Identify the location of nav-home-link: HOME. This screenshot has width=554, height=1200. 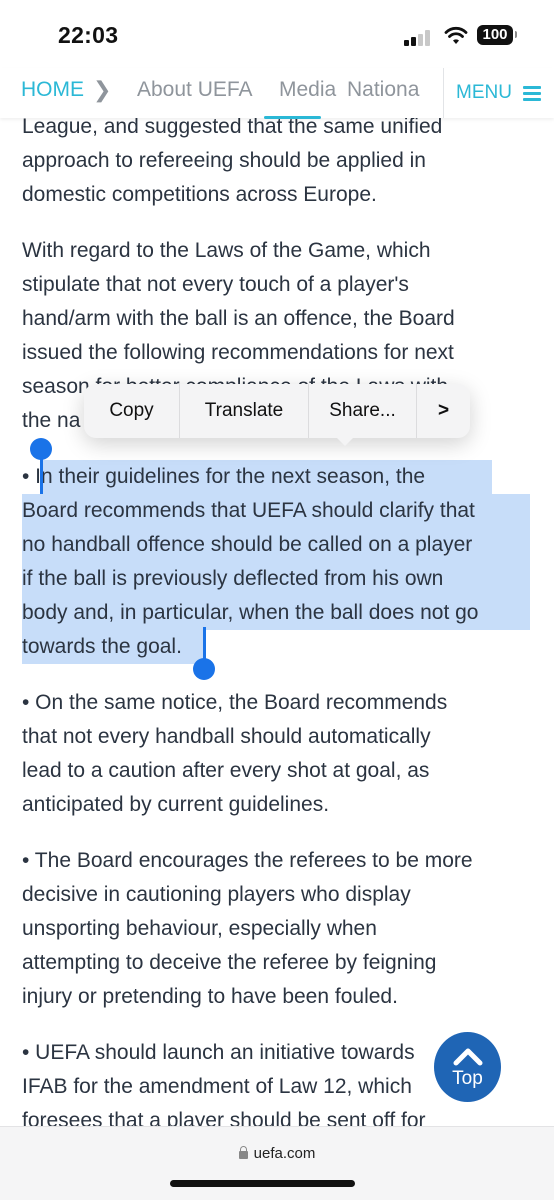
(52, 90).